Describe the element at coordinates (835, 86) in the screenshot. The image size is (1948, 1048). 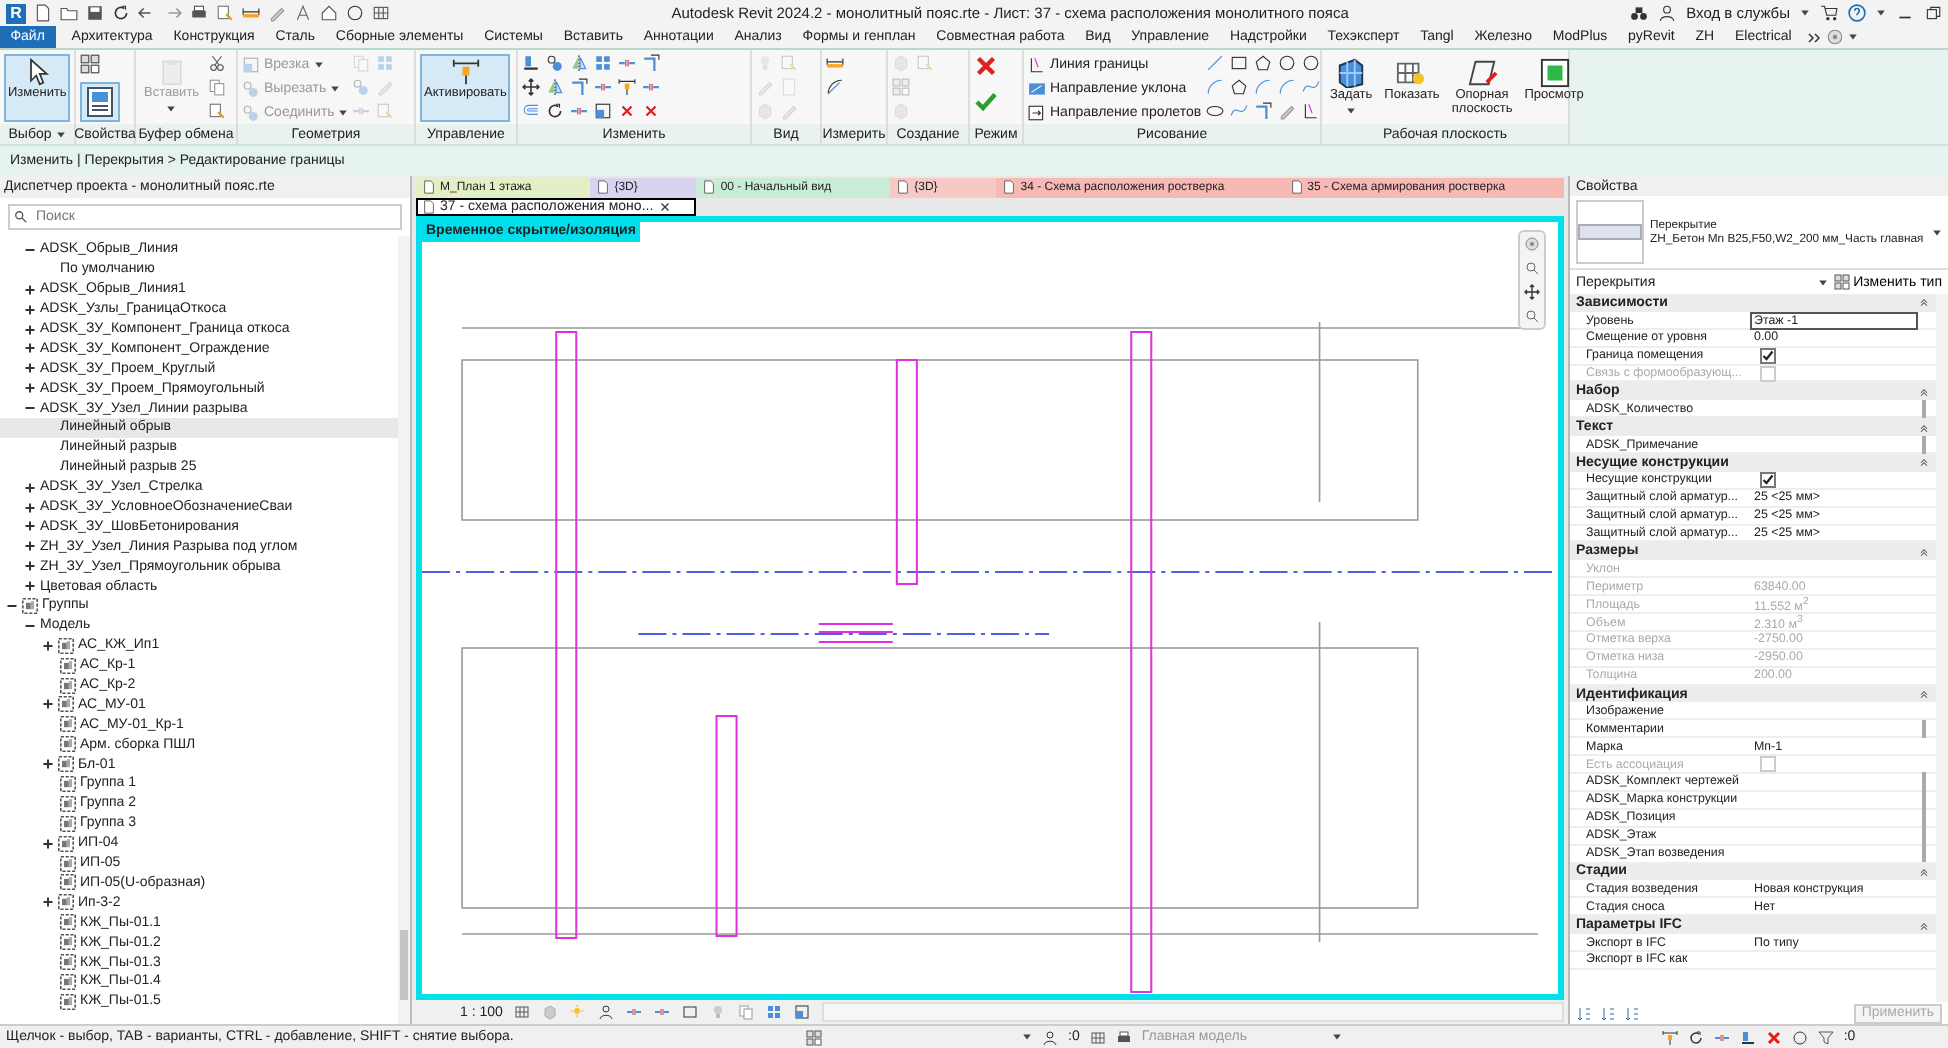
I see `arc-dimension-icon` at that location.